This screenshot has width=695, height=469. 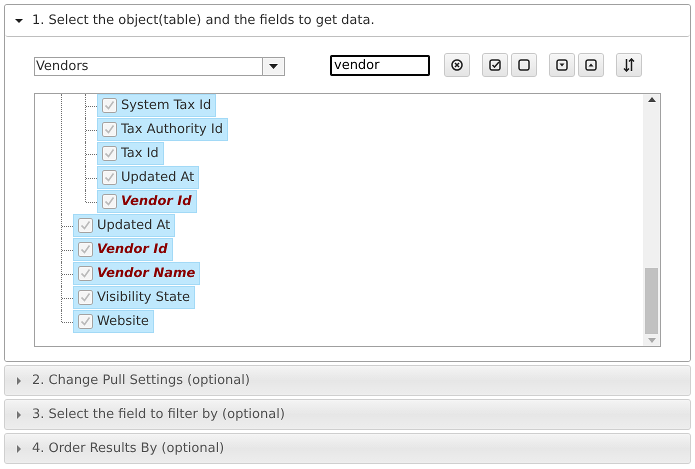 What do you see at coordinates (134, 297) in the screenshot?
I see `tree-item: Visibility State` at bounding box center [134, 297].